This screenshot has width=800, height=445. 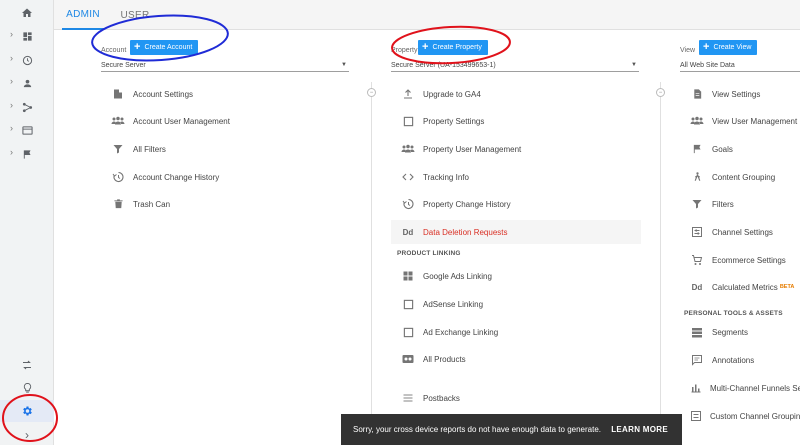 I want to click on menu-label: Content Grouping, so click(x=744, y=177).